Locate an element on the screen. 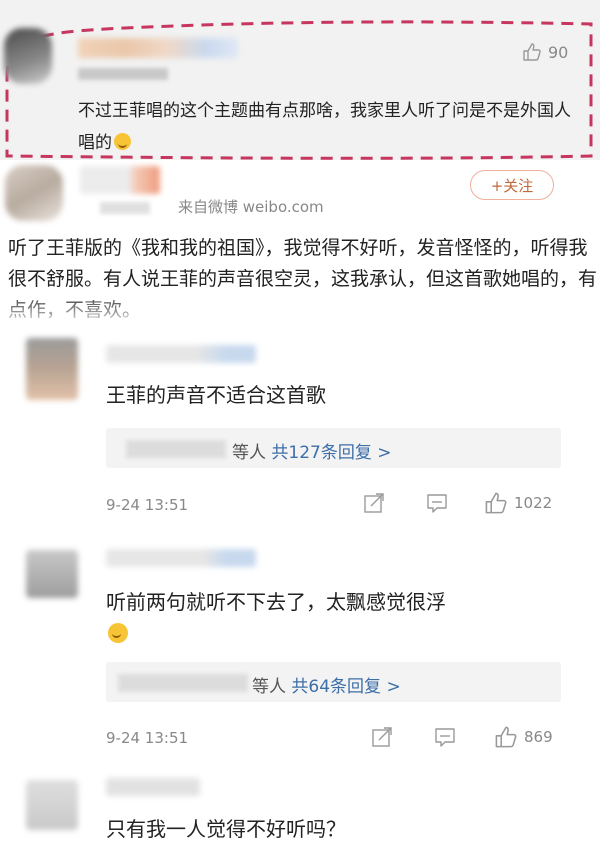  sub-reply-count: 共127条回复 is located at coordinates (321, 453).